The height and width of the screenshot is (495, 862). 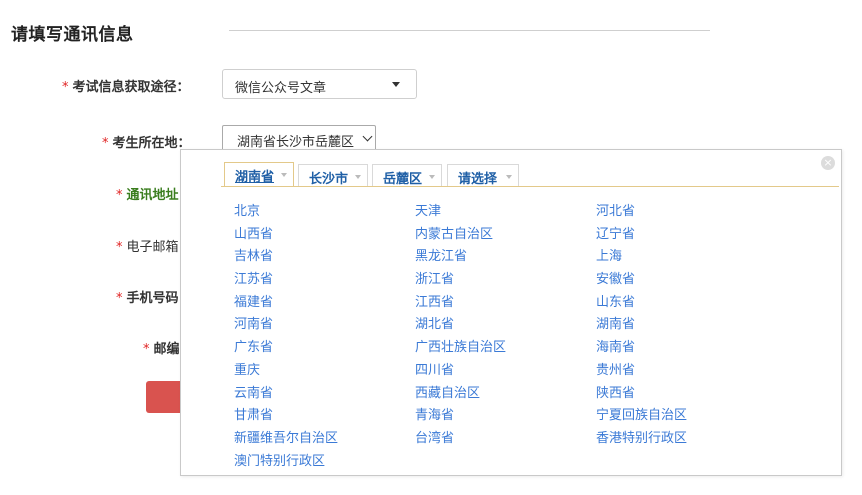 What do you see at coordinates (131, 87) in the screenshot?
I see `exam-info-label: 考试信息获取途径：` at bounding box center [131, 87].